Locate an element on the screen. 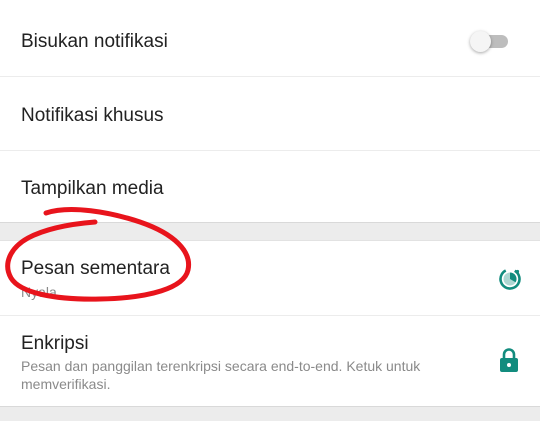 This screenshot has height=421, width=540. encryption-label: Enkripsi is located at coordinates (55, 343).